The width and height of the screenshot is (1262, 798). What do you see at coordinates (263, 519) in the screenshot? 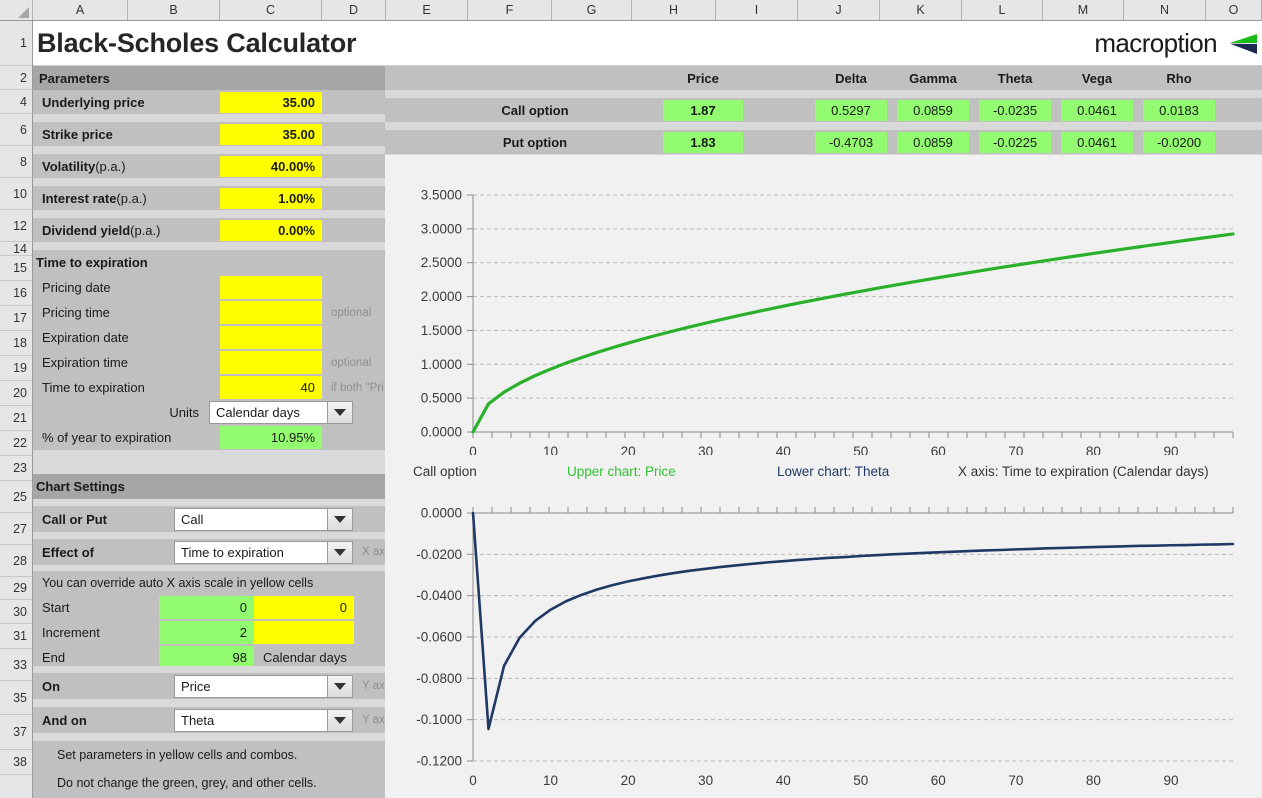
I see `call-or-put-combo: Call` at bounding box center [263, 519].